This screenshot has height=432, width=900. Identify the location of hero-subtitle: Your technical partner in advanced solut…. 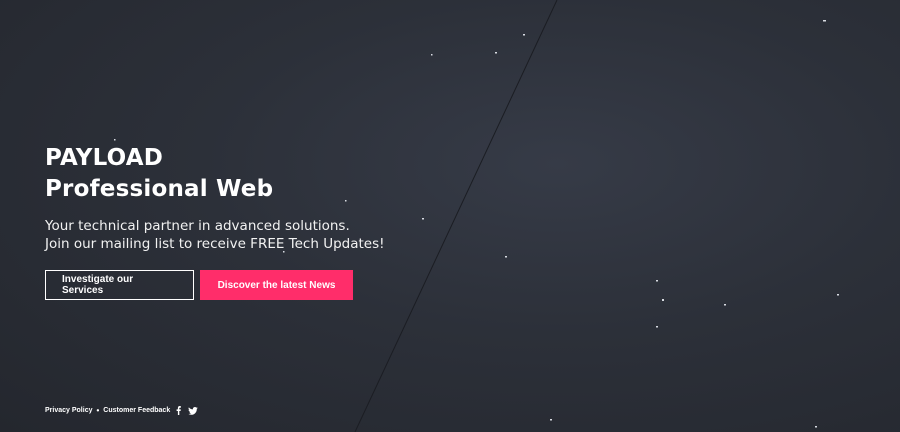
(255, 235).